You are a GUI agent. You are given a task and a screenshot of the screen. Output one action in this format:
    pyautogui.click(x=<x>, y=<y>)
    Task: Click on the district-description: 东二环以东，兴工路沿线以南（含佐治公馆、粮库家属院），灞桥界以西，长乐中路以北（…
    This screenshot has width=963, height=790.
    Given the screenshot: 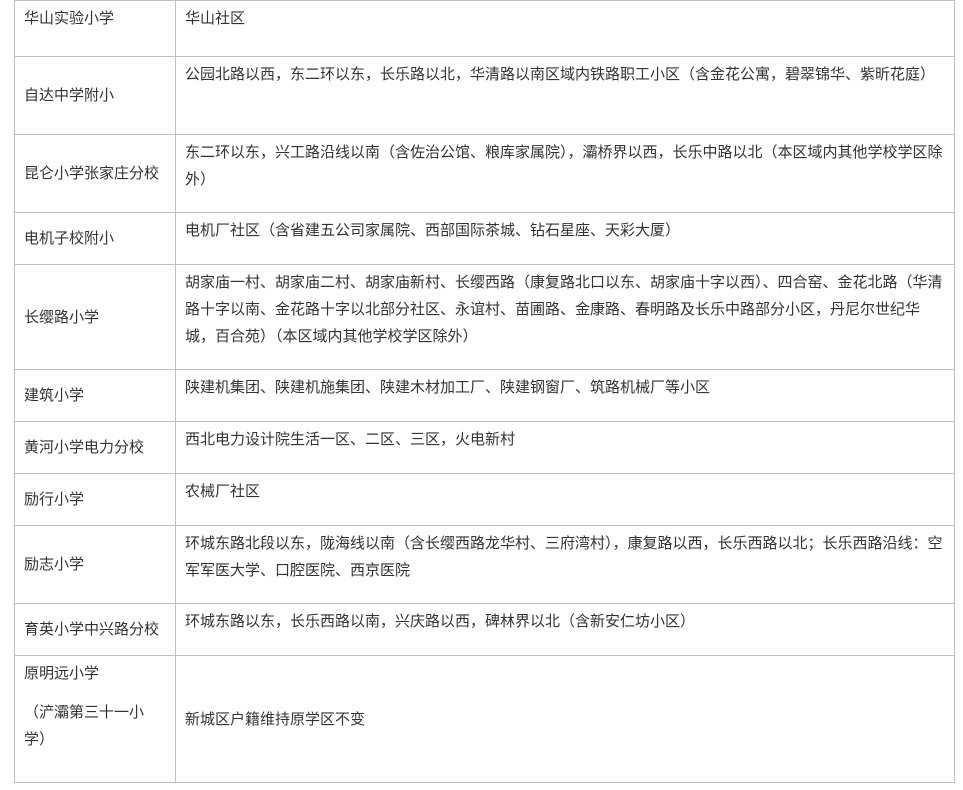 What is the action you would take?
    pyautogui.click(x=565, y=173)
    